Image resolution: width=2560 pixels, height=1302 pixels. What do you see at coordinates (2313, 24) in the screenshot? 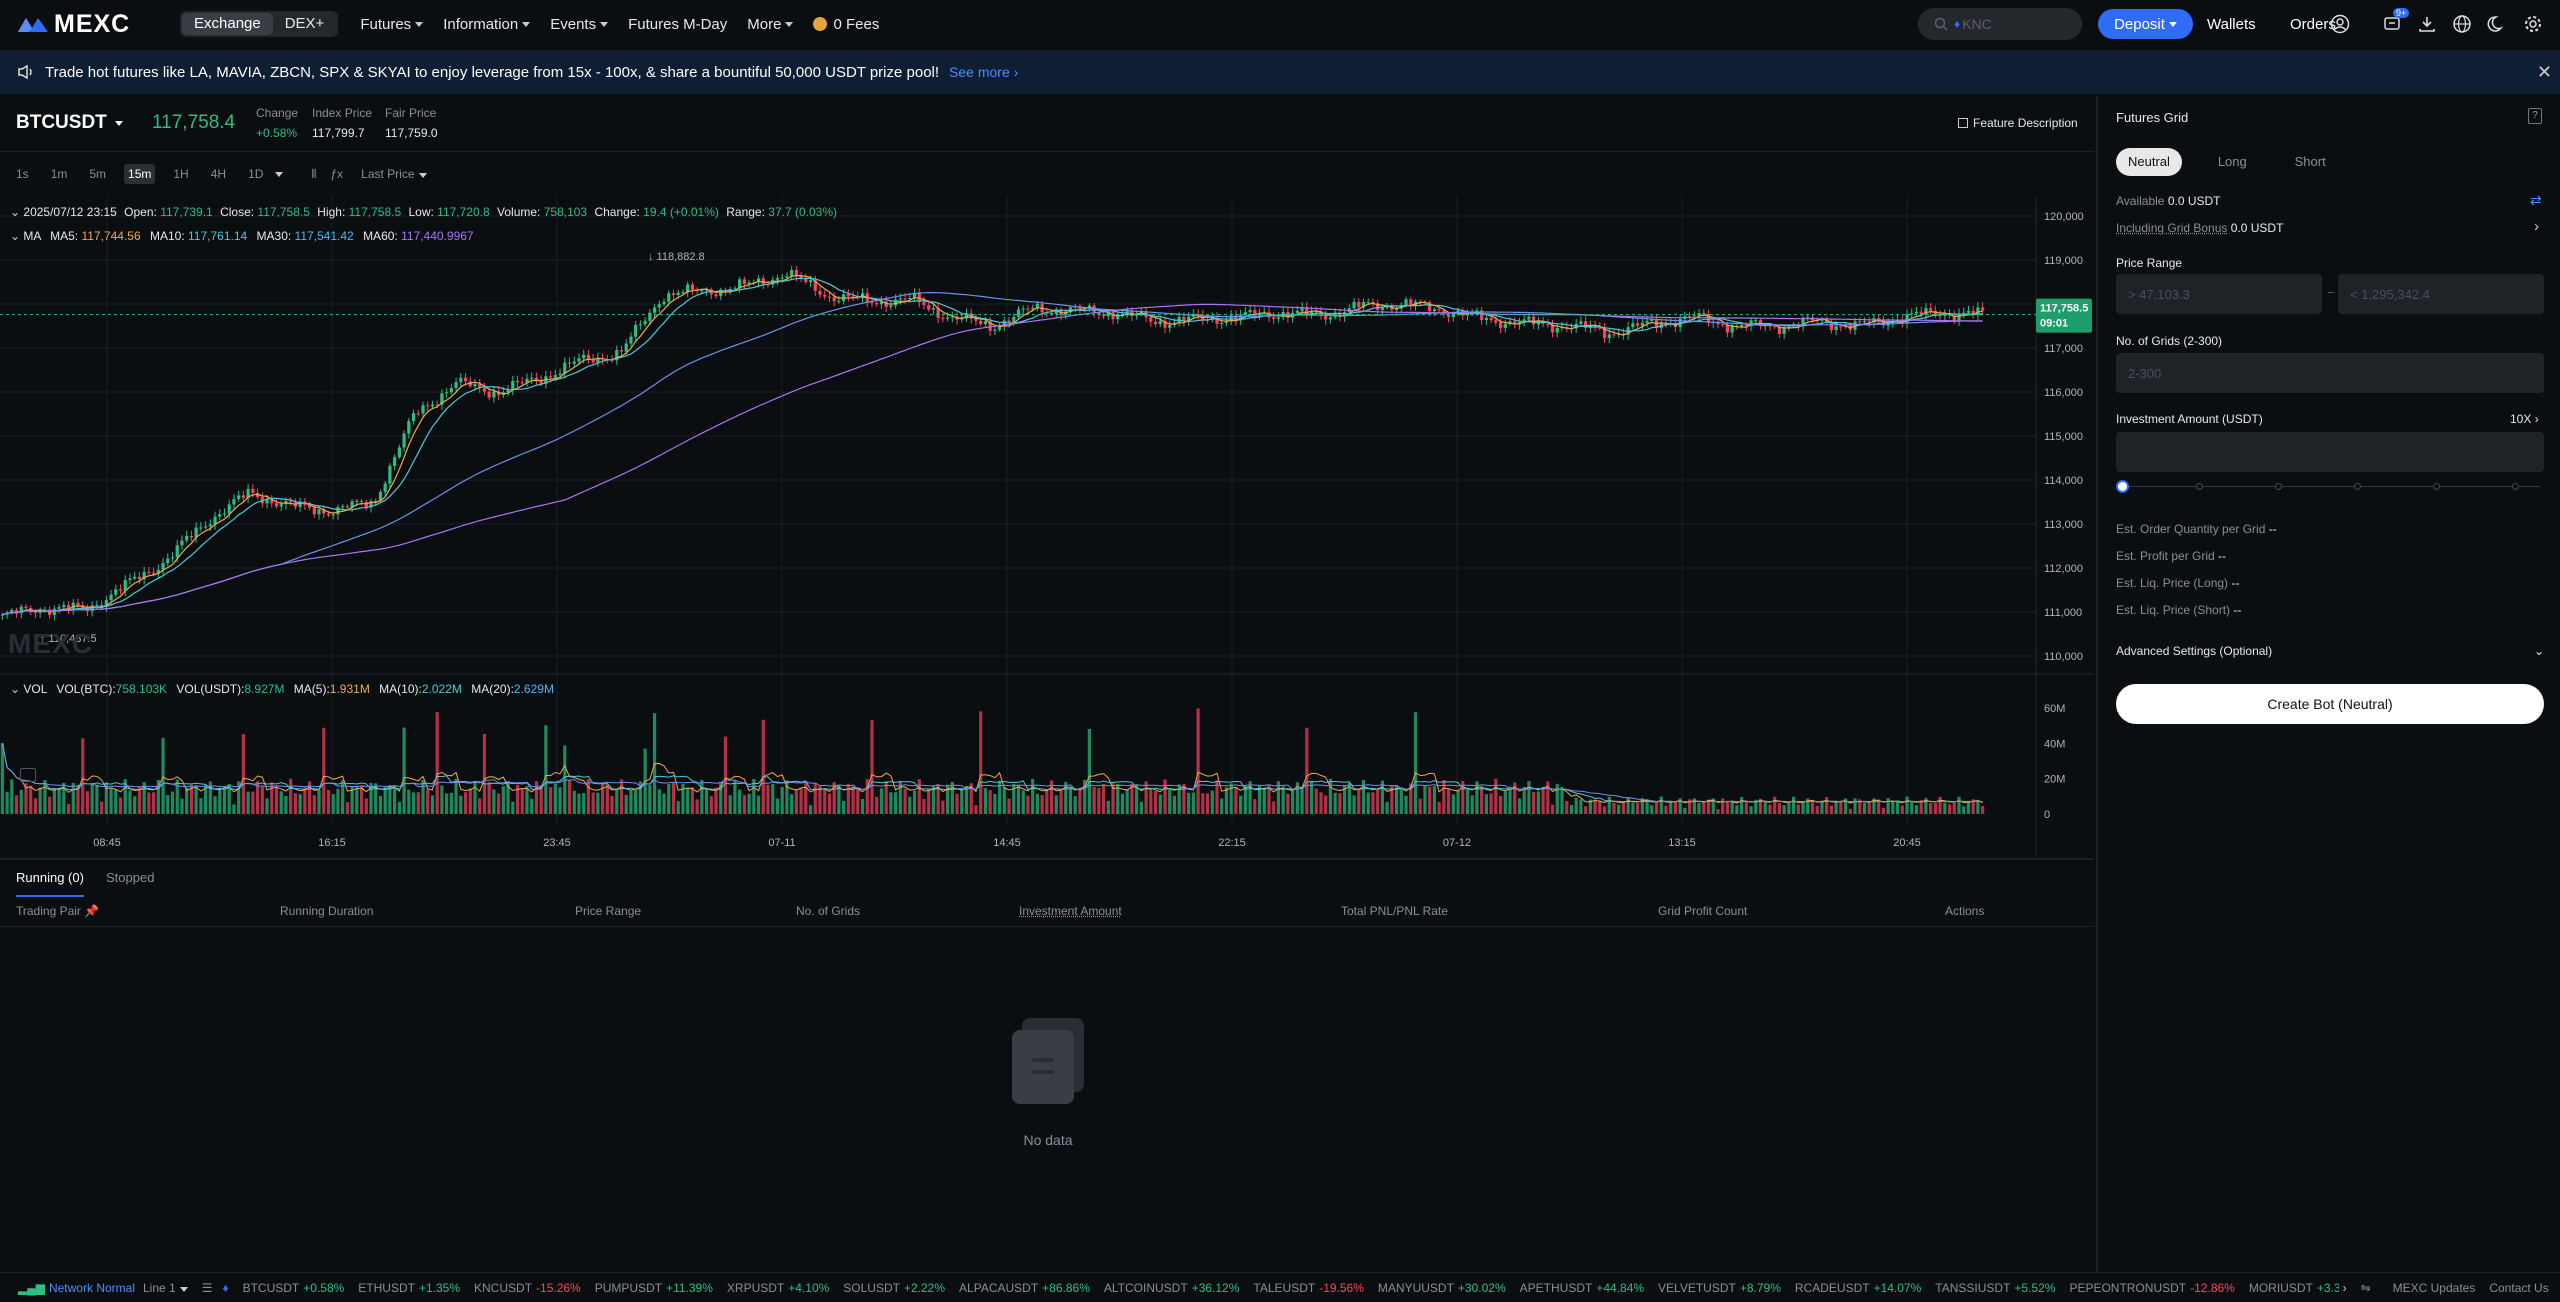
I see `orders-link: Orders` at bounding box center [2313, 24].